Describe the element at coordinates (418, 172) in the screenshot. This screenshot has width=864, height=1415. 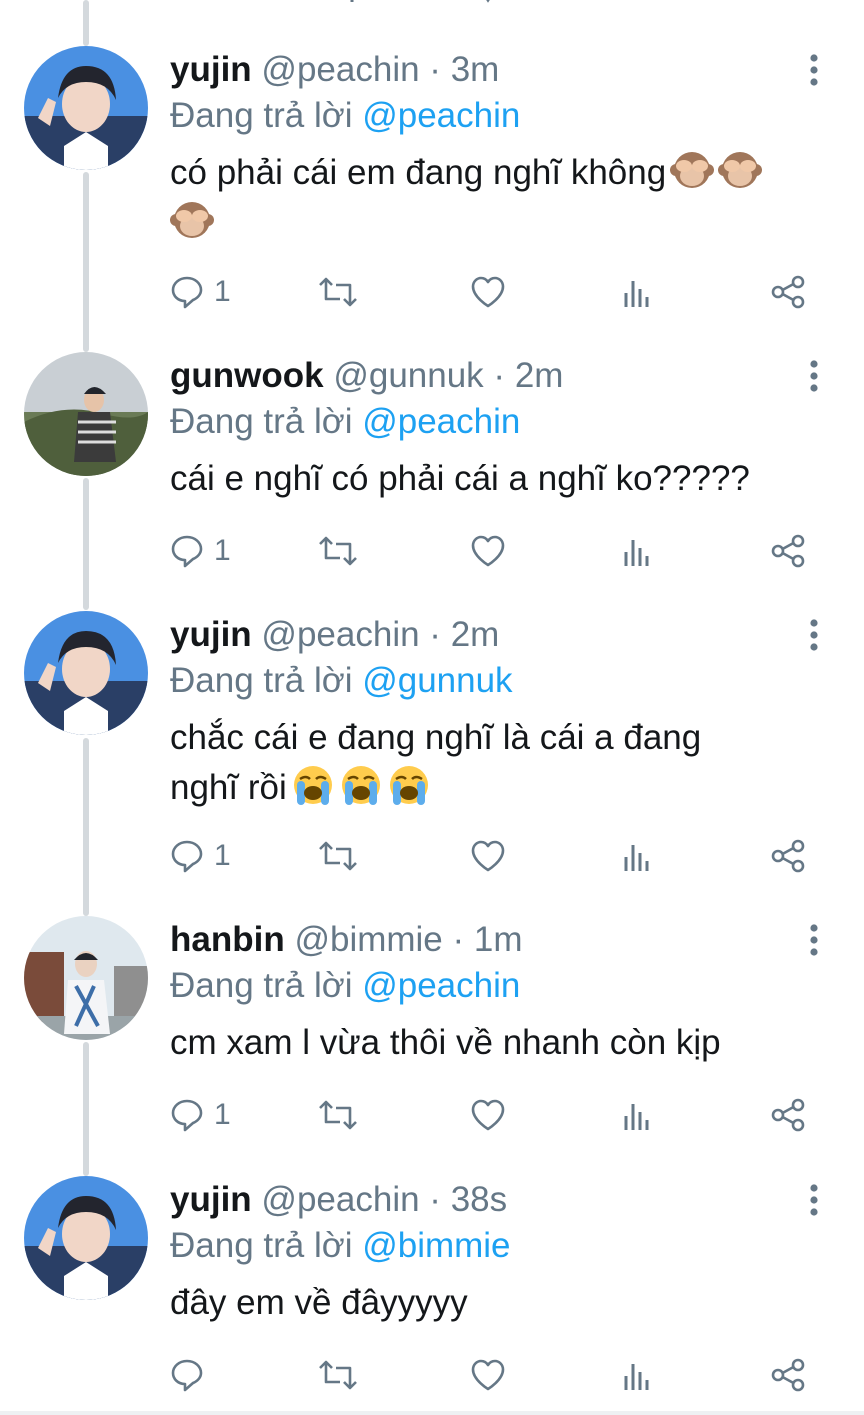
I see `tweet-text-content: có phải cái em đang nghĩ không` at that location.